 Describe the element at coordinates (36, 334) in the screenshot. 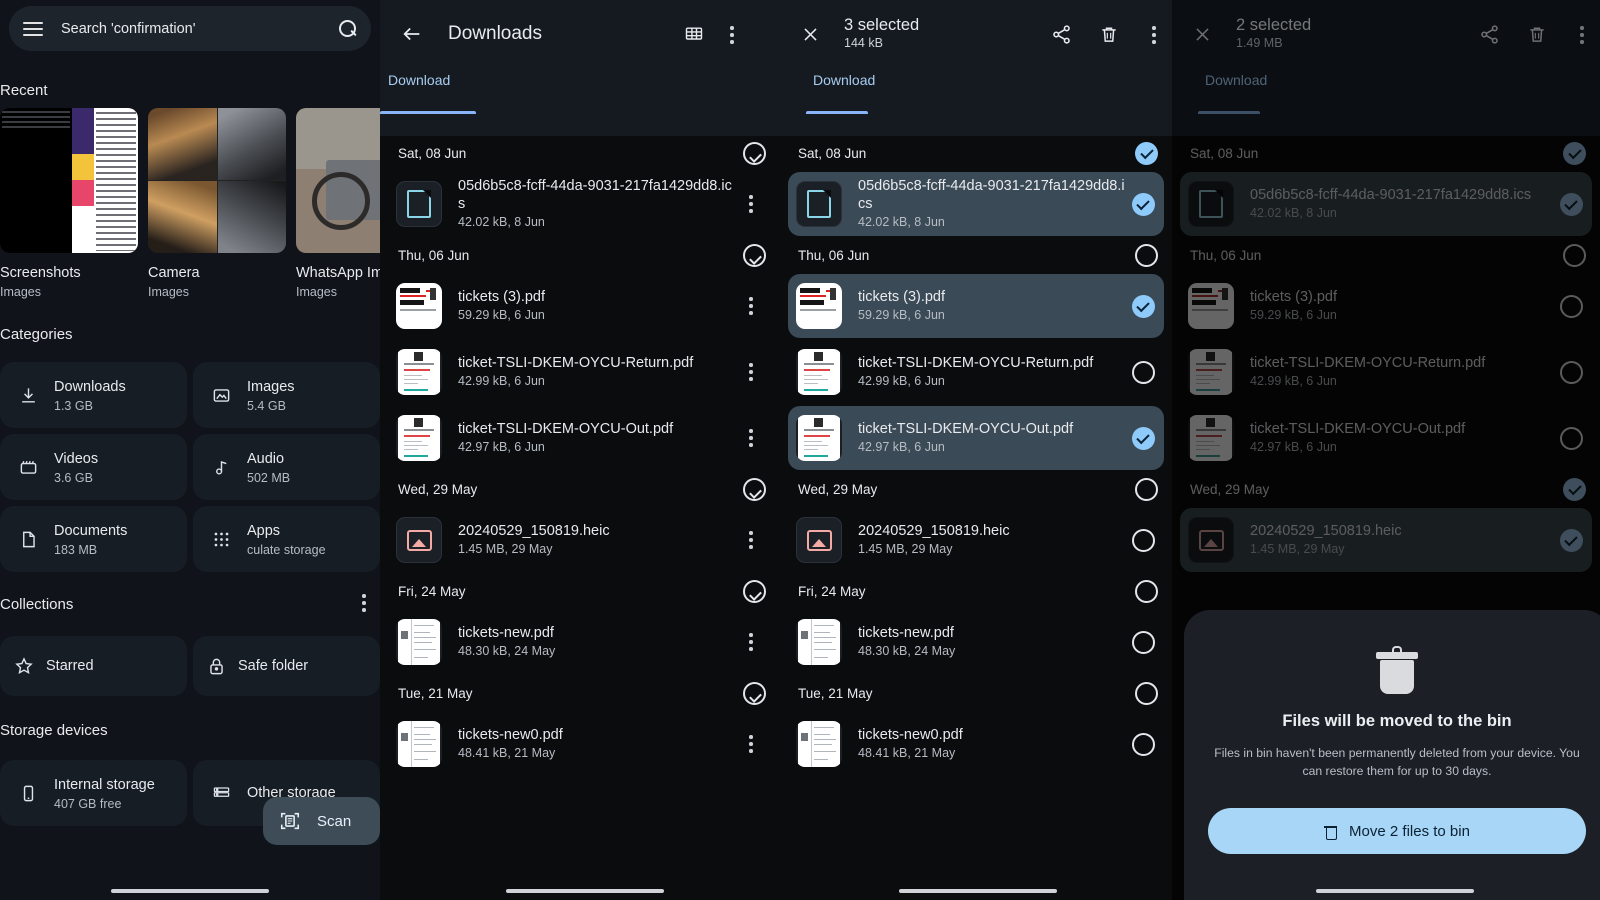

I see `categories-heading: Categories` at that location.